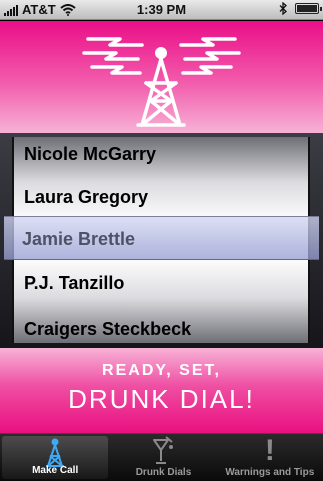 The height and width of the screenshot is (481, 323). Describe the element at coordinates (308, 8) in the screenshot. I see `battery-icon` at that location.